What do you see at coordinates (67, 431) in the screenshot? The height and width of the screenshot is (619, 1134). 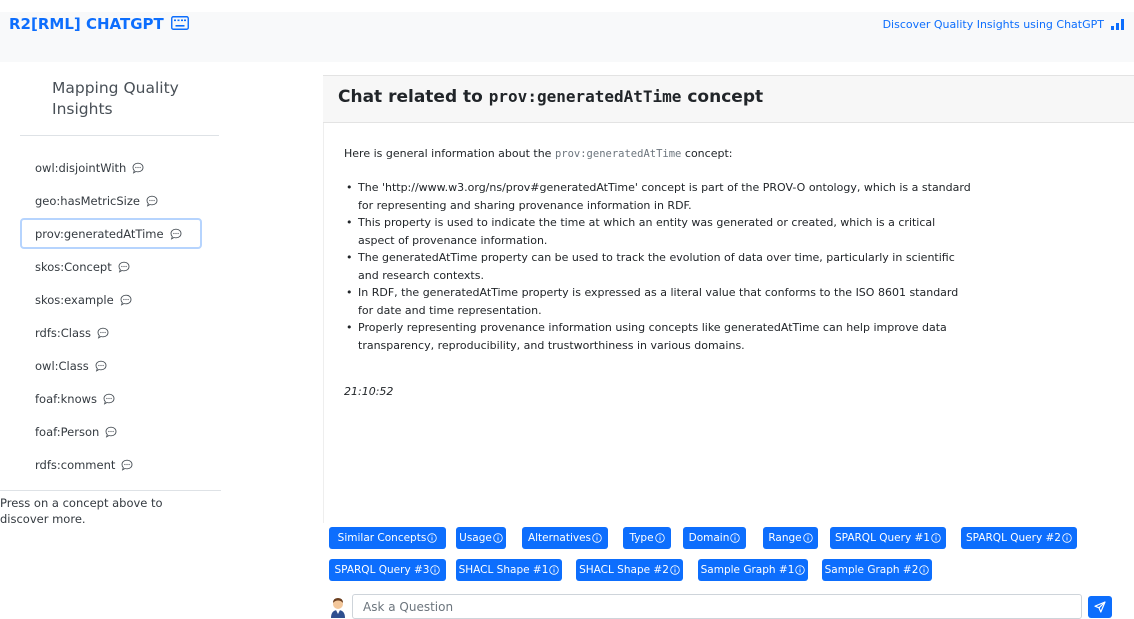 I see `sidebar-item-label: foaf:Person` at bounding box center [67, 431].